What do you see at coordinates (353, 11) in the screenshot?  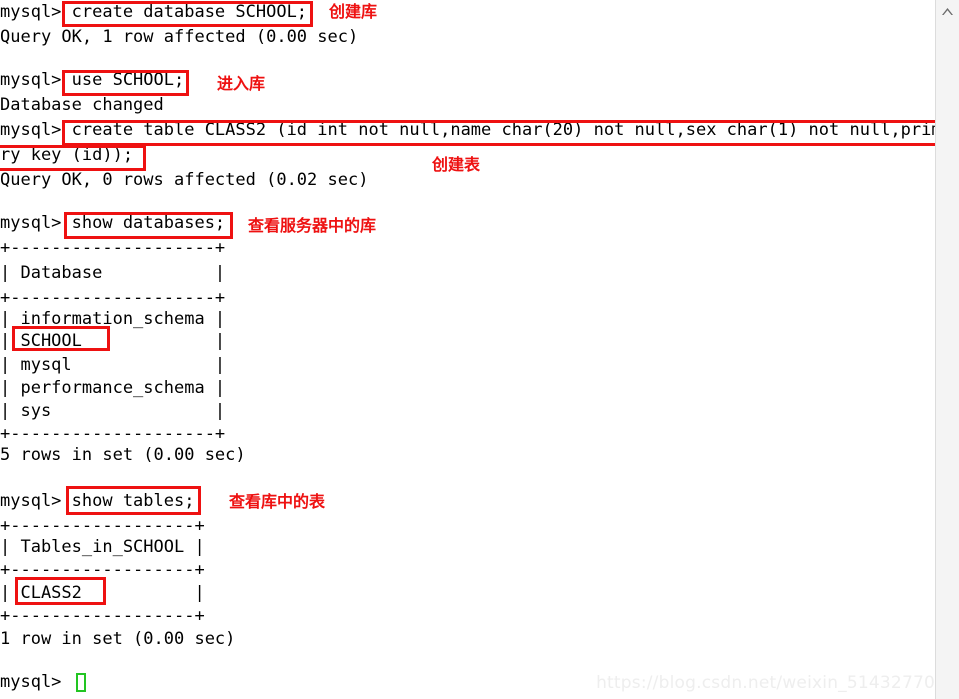 I see `annotation-create-database: 创建库` at bounding box center [353, 11].